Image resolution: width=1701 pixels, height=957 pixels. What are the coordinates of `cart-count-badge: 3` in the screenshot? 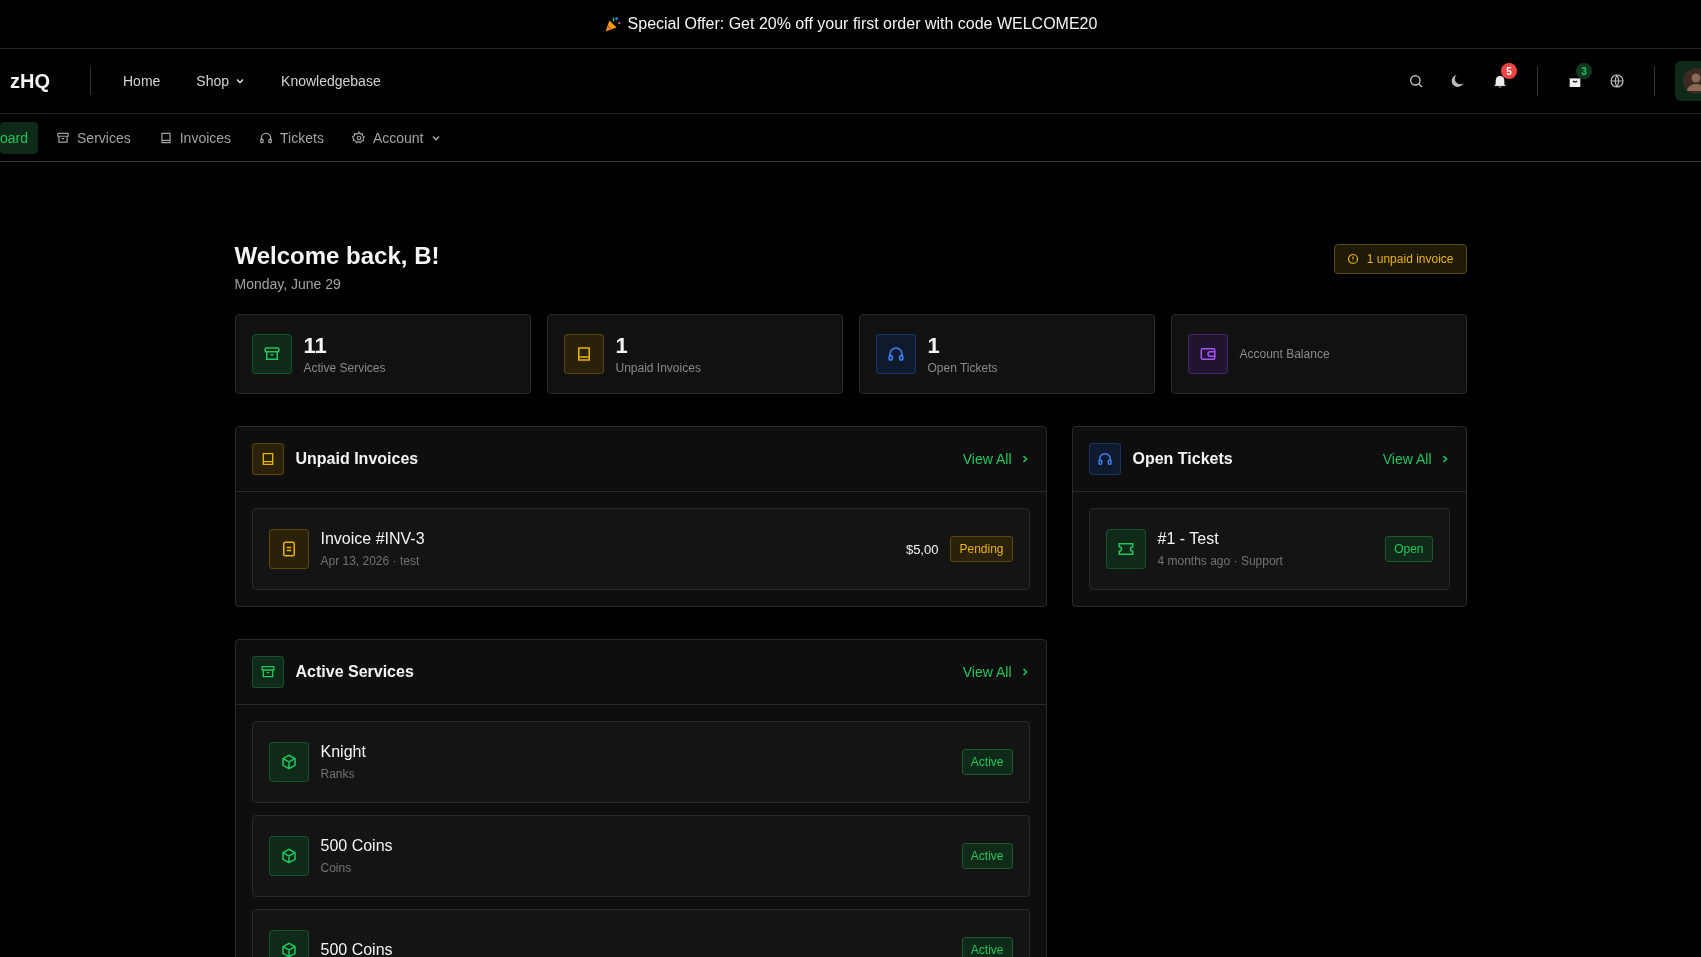 It's located at (1584, 71).